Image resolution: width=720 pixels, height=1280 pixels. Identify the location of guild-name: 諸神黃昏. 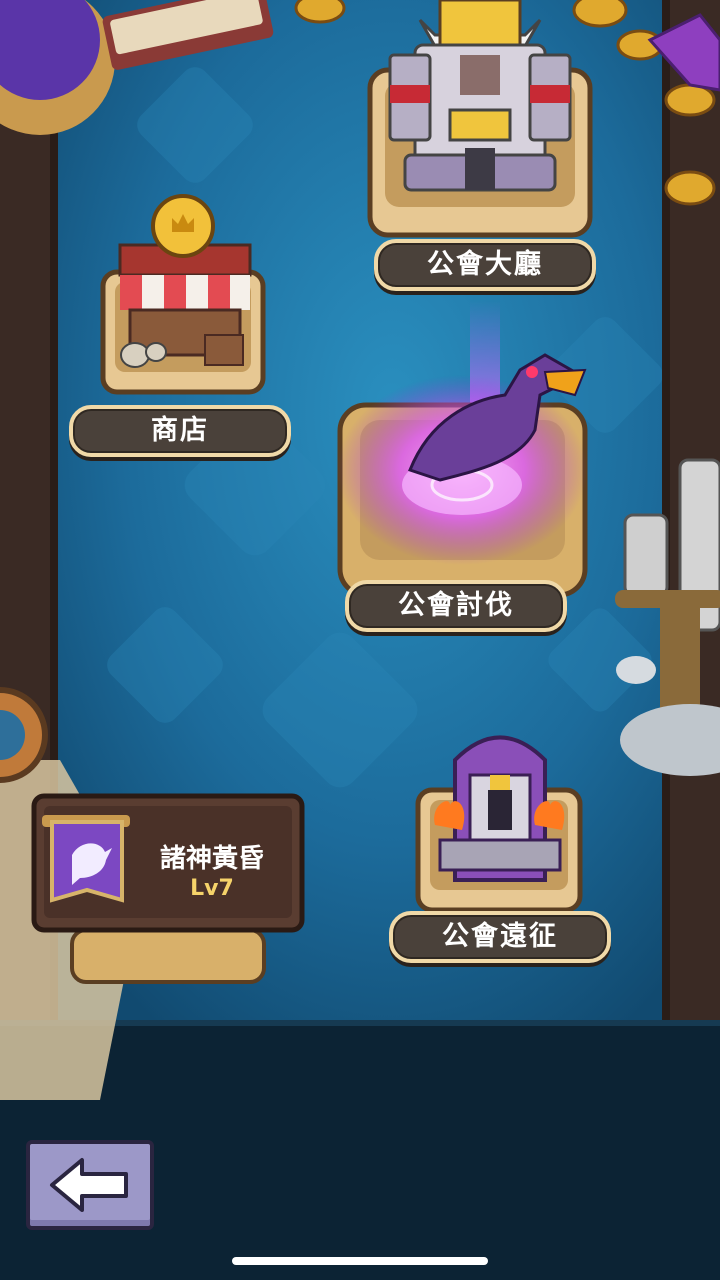
(211, 859).